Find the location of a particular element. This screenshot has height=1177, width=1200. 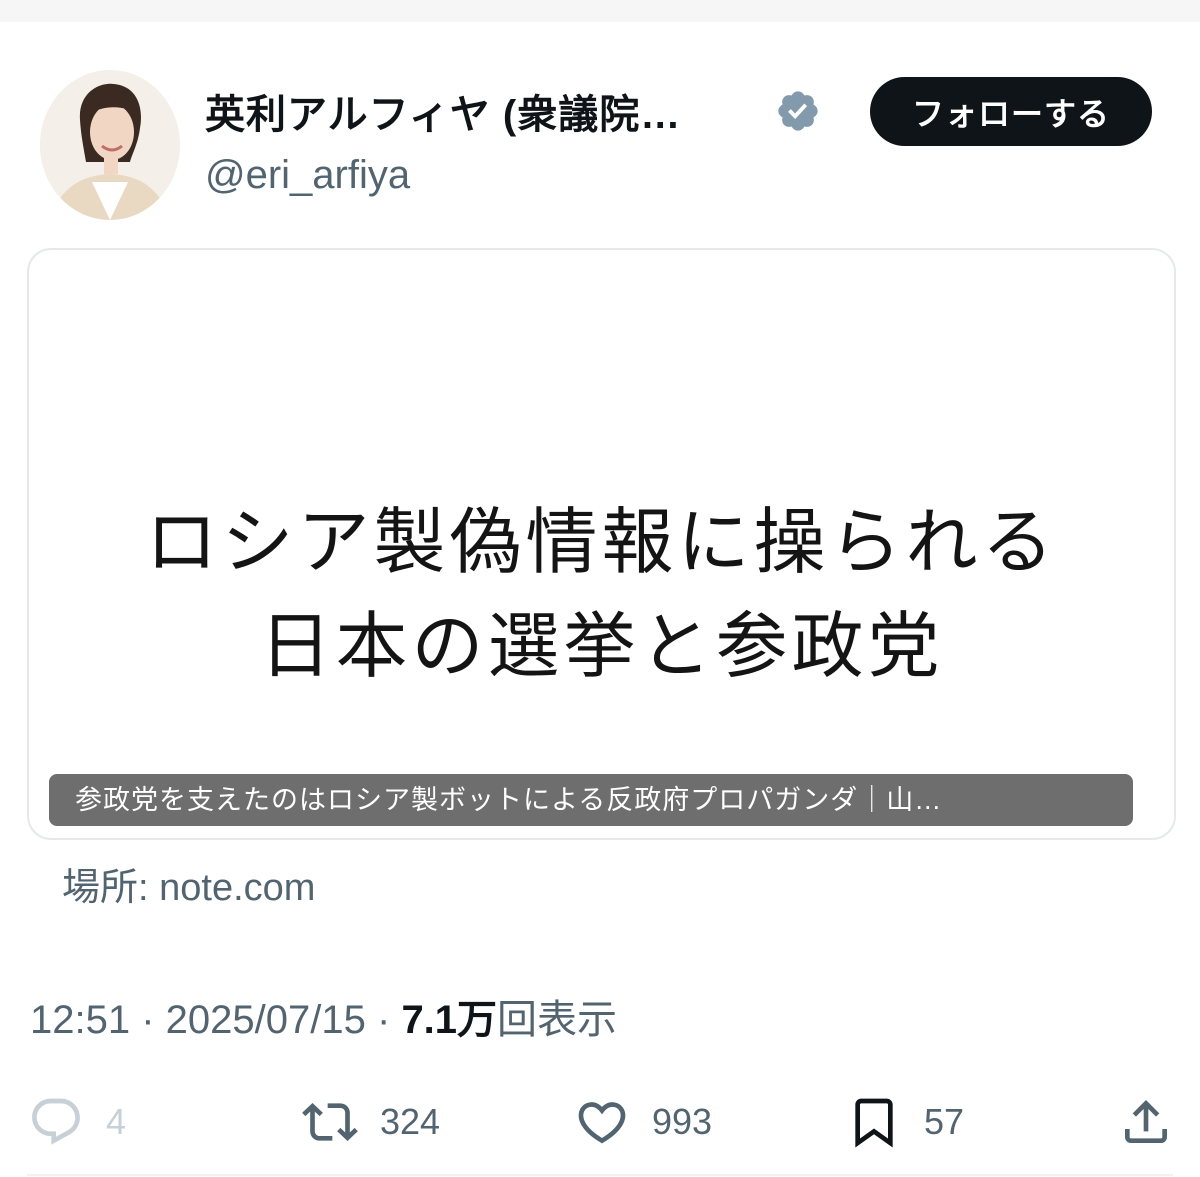

verified-badge-icon is located at coordinates (798, 111).